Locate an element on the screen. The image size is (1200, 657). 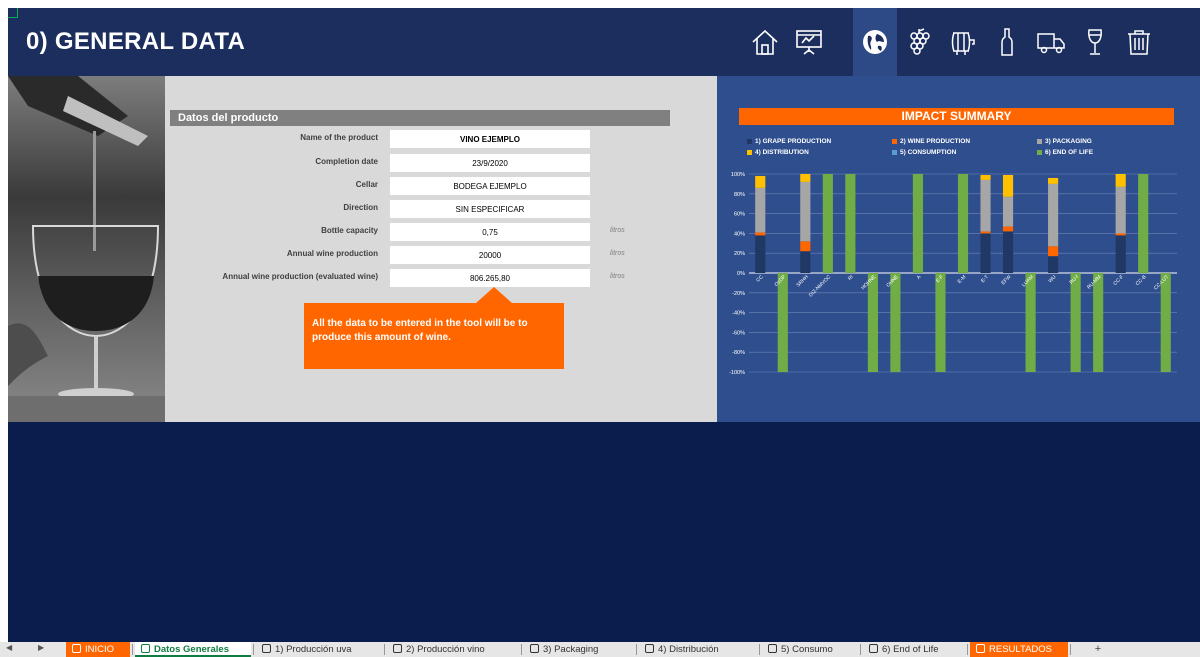
trash-icon is located at coordinates (1139, 42).